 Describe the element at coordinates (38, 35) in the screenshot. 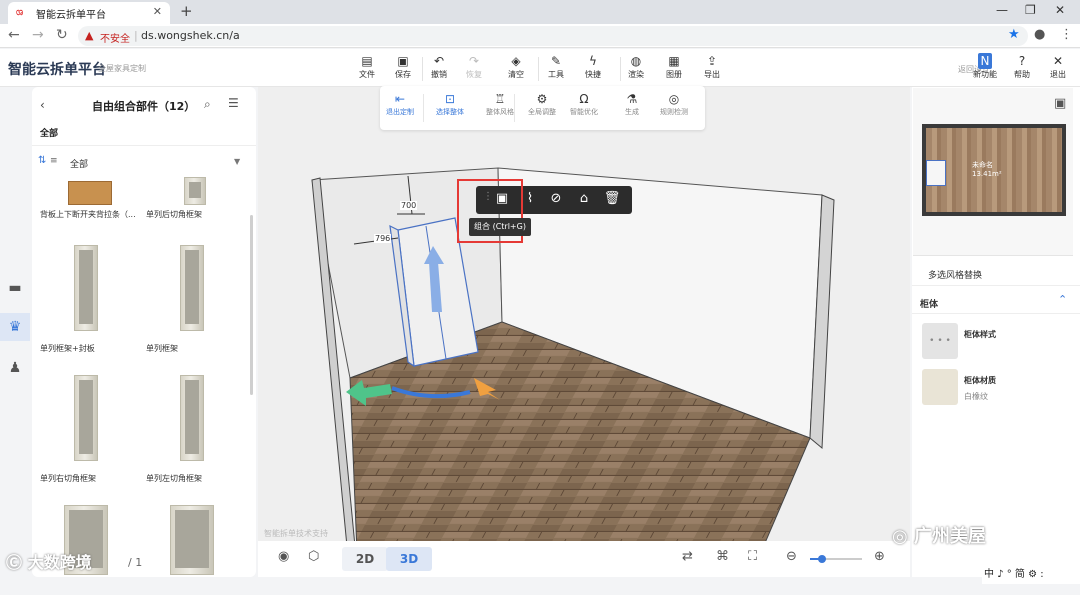

I see `forward-icon: →` at that location.